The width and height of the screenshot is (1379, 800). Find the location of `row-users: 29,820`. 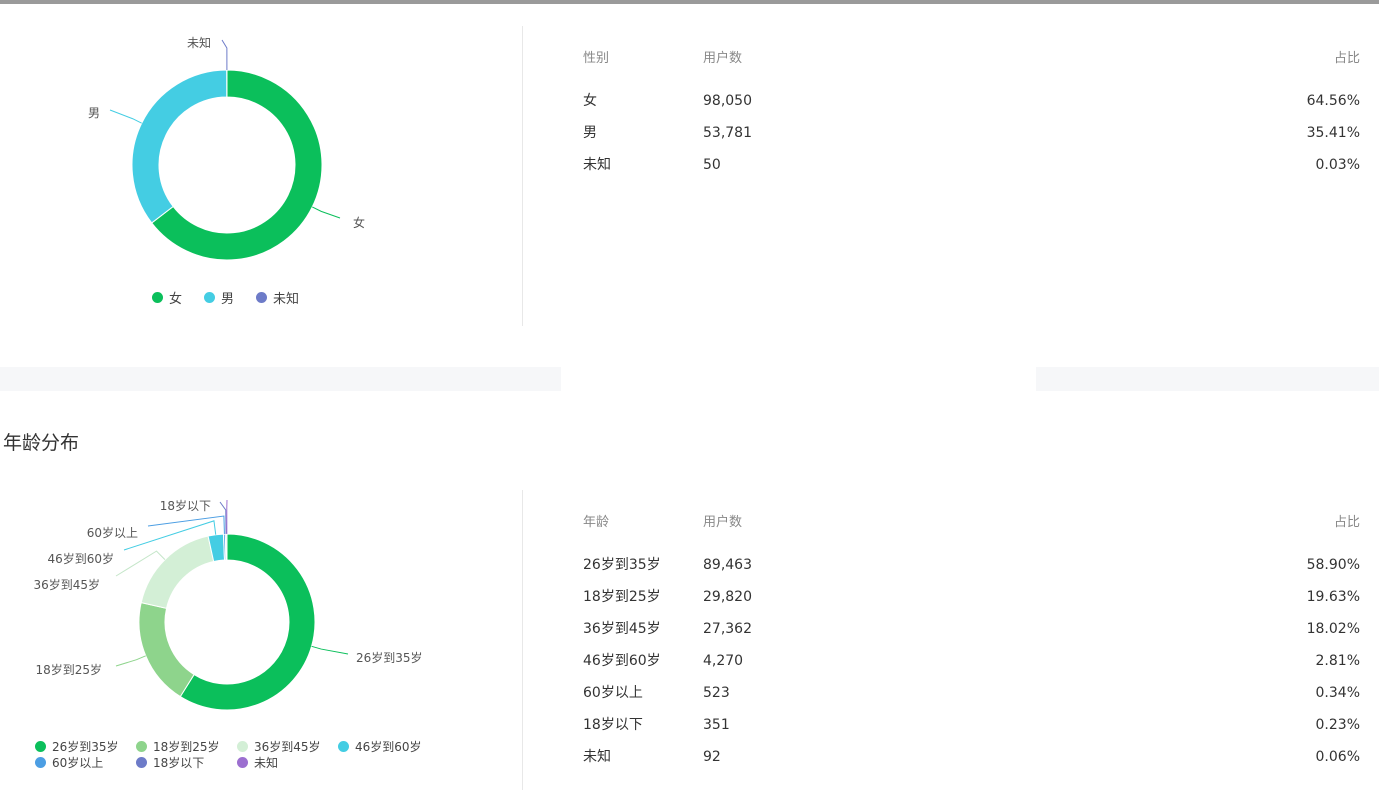

row-users: 29,820 is located at coordinates (727, 597).